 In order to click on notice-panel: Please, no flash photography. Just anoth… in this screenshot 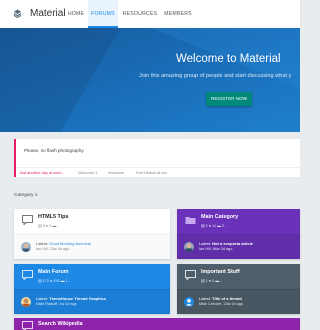, I will do `click(158, 158)`.